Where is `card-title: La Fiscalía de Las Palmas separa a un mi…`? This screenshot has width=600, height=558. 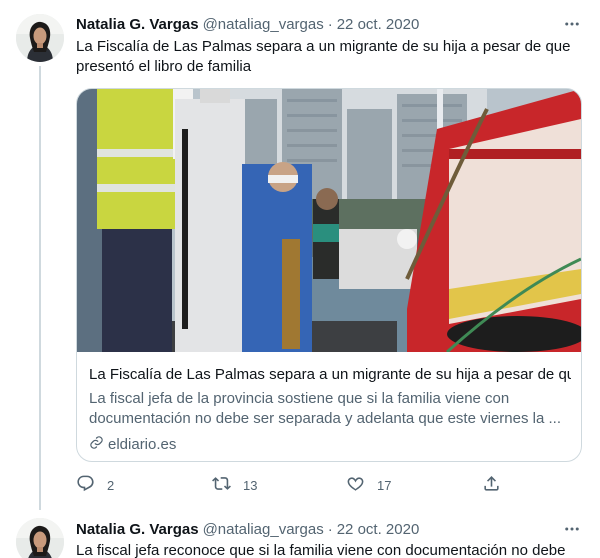
card-title: La Fiscalía de Las Palmas separa a un mi… is located at coordinates (330, 375).